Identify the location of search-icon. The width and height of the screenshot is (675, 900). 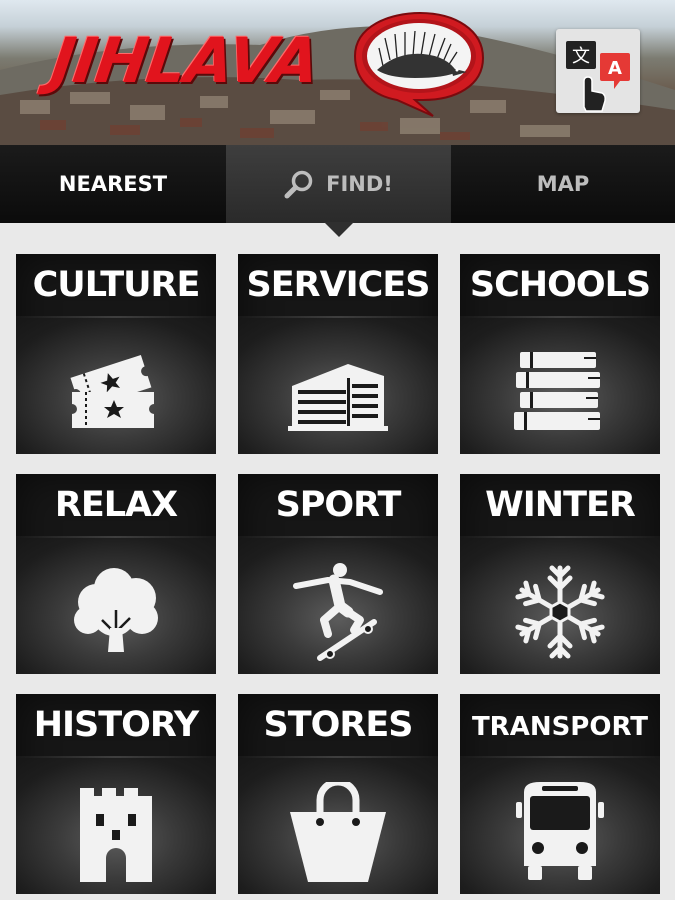
(298, 184).